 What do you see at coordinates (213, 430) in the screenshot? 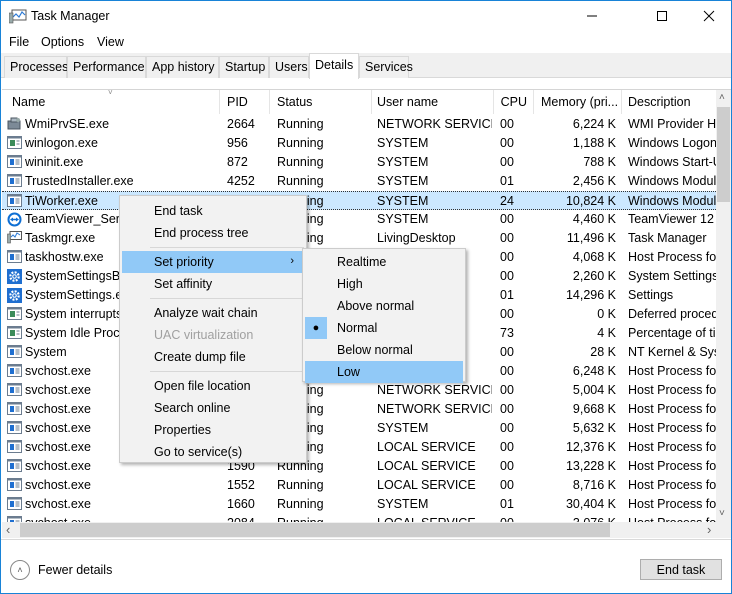
I see `menu-item-properties: Properties` at bounding box center [213, 430].